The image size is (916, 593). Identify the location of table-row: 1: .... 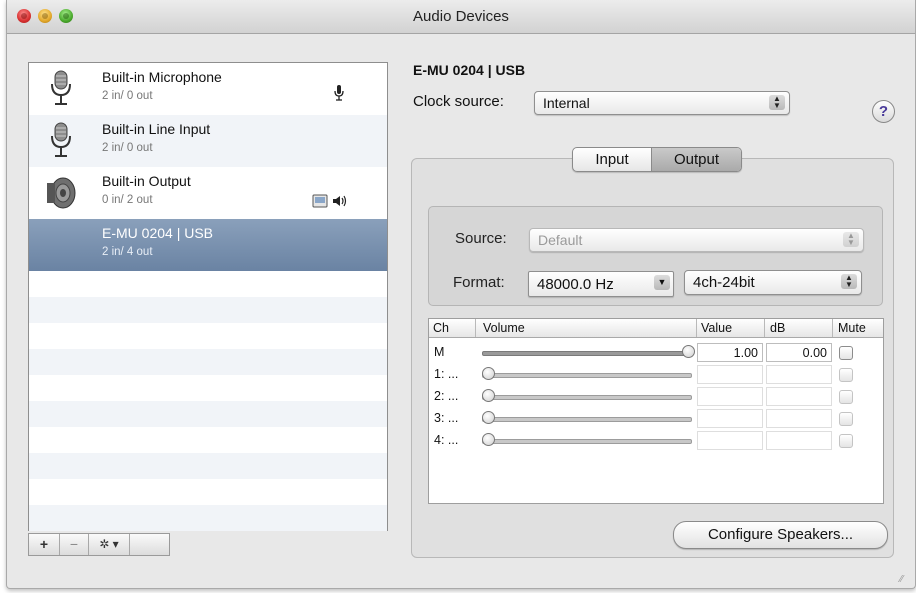
(656, 375).